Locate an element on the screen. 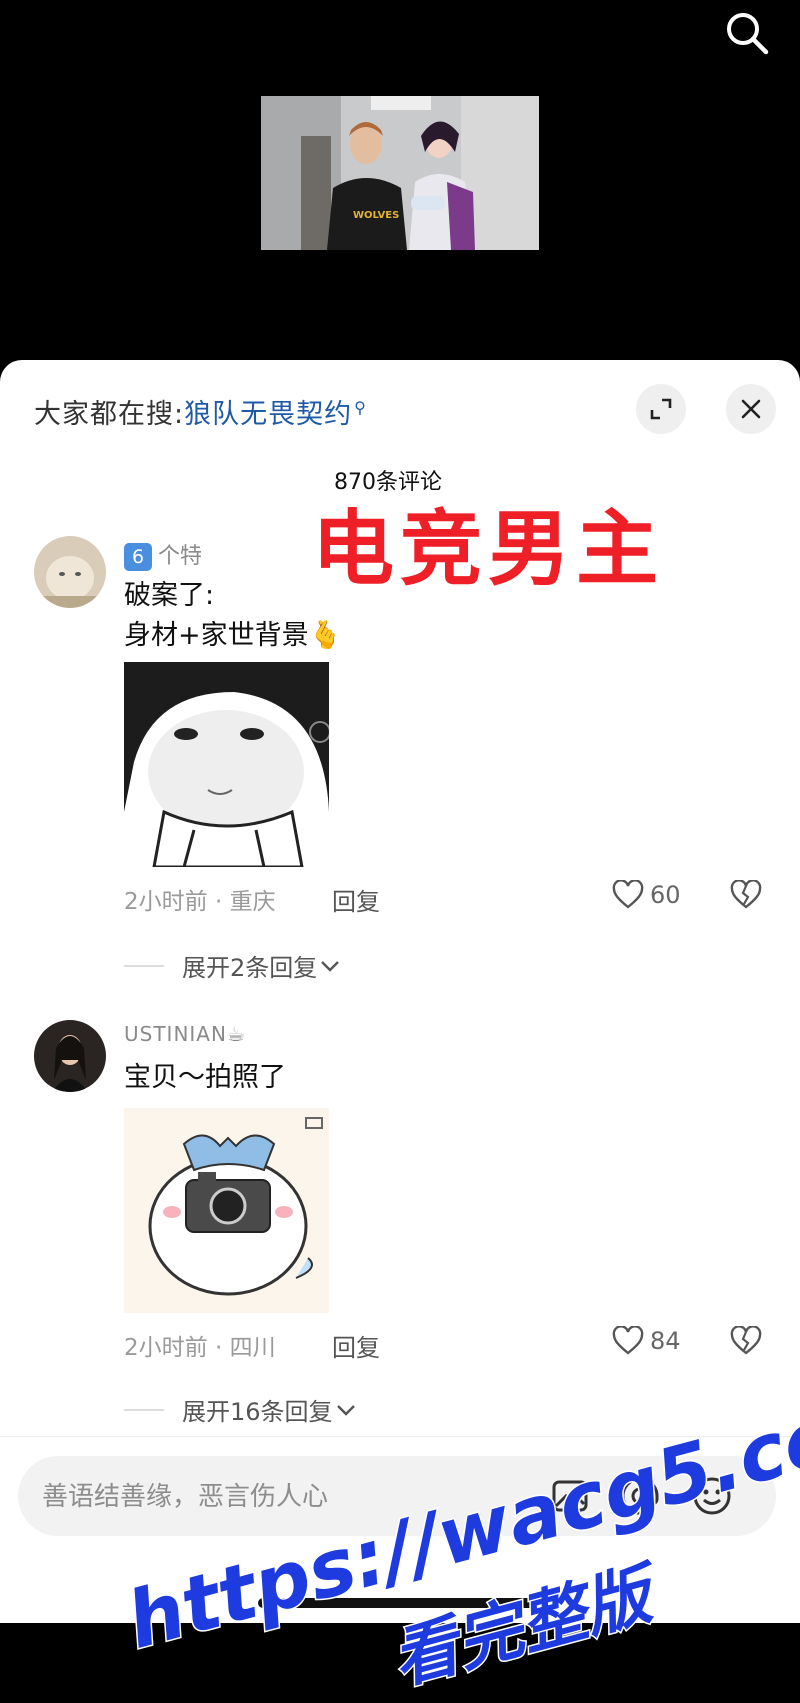  overlay-caption: 电竞男主 is located at coordinates (488, 549).